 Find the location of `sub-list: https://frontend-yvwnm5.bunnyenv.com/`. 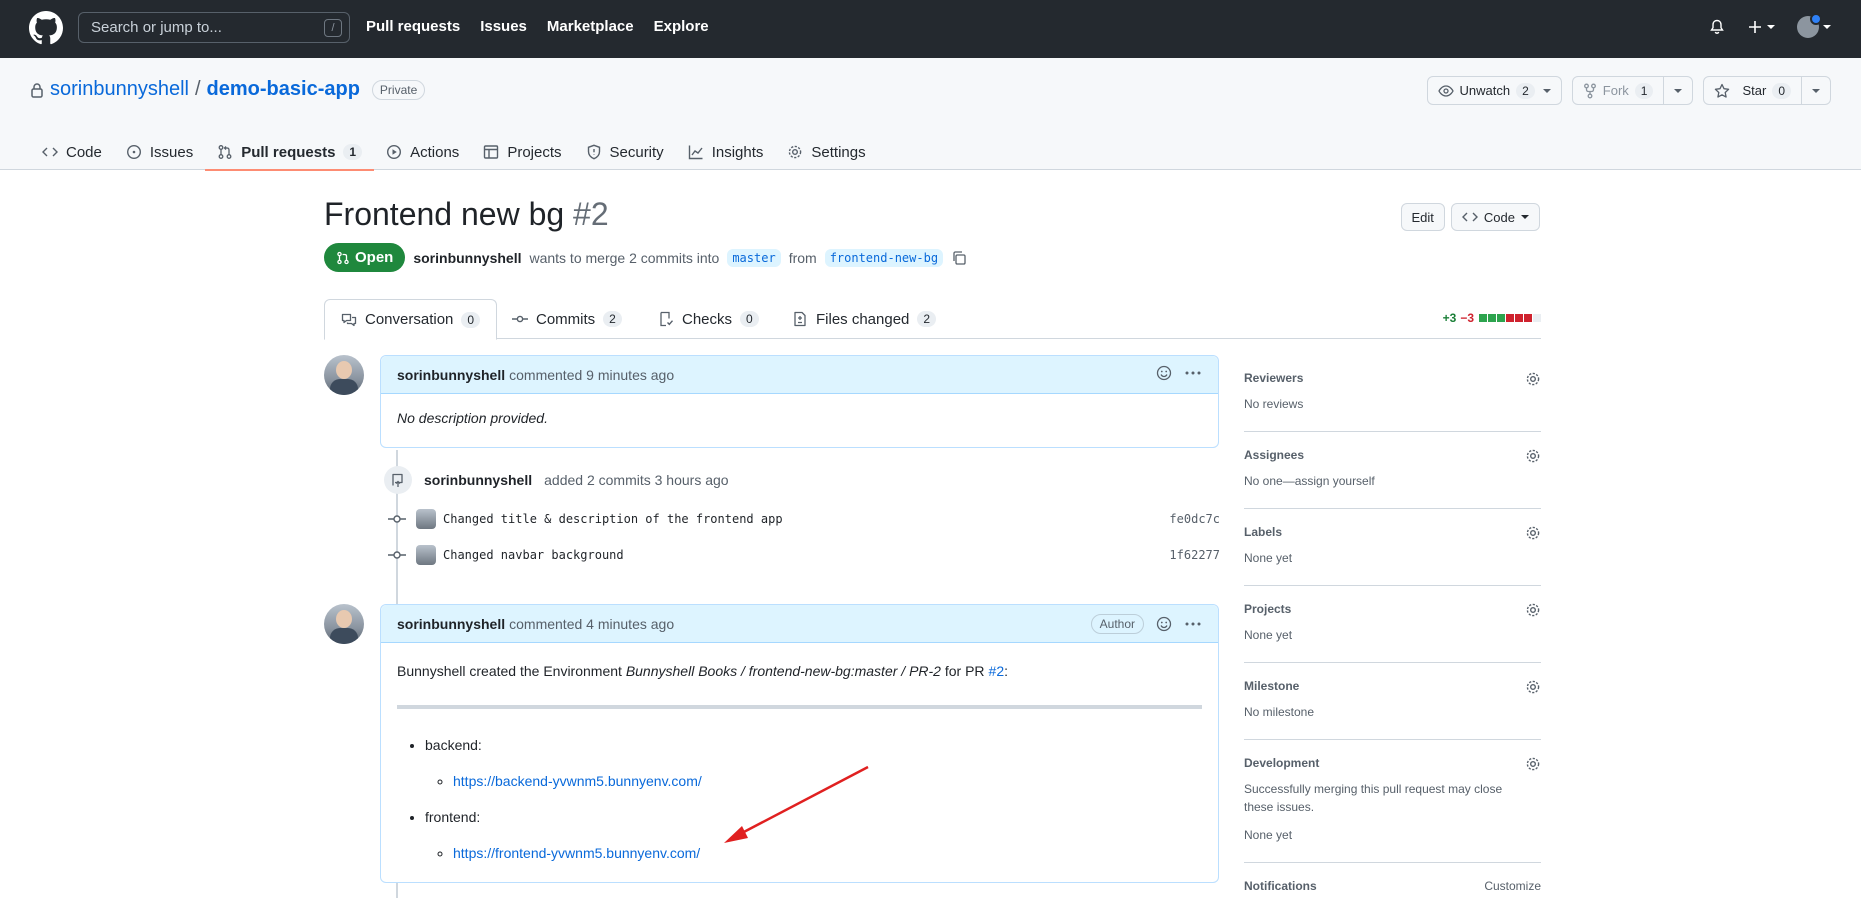

sub-list: https://frontend-yvwnm5.bunnyenv.com/ is located at coordinates (827, 853).